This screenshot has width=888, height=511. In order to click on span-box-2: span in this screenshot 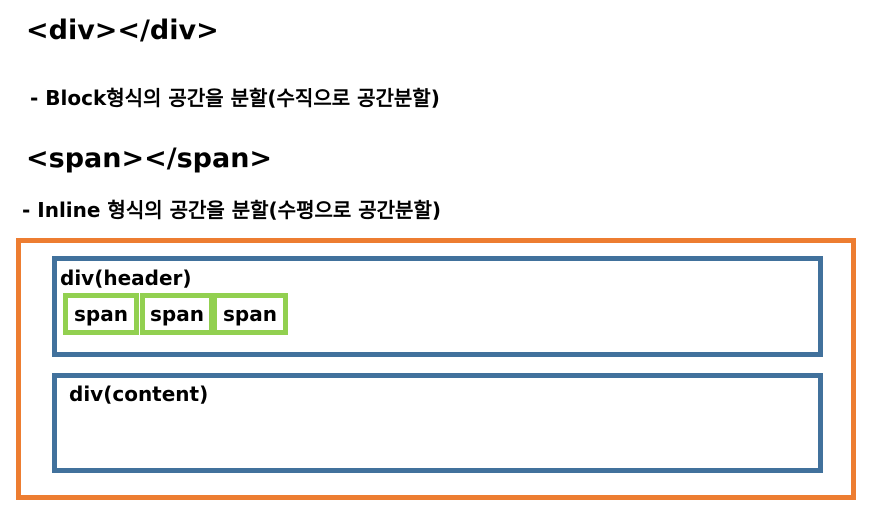, I will do `click(177, 314)`.